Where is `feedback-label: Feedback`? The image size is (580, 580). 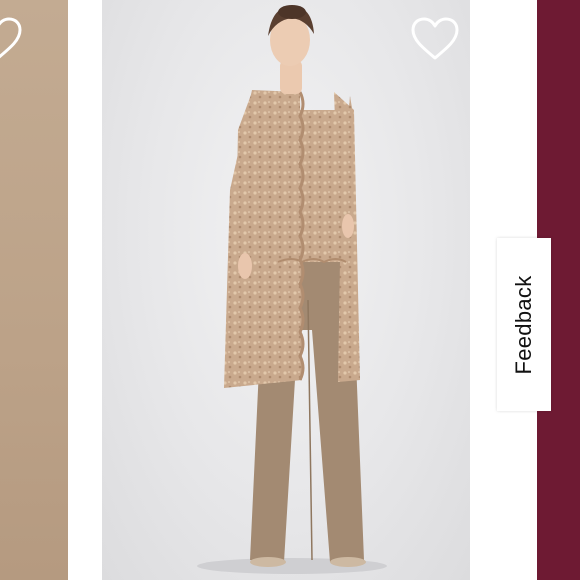
feedback-label: Feedback is located at coordinates (523, 324).